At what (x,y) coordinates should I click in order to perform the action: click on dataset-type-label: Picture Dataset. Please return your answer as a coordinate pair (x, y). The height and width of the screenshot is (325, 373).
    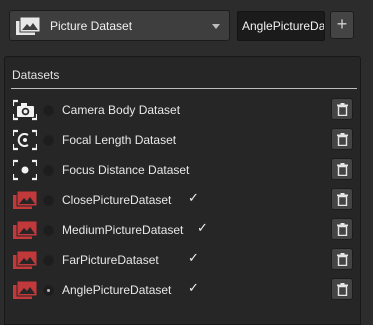
    Looking at the image, I should click on (91, 26).